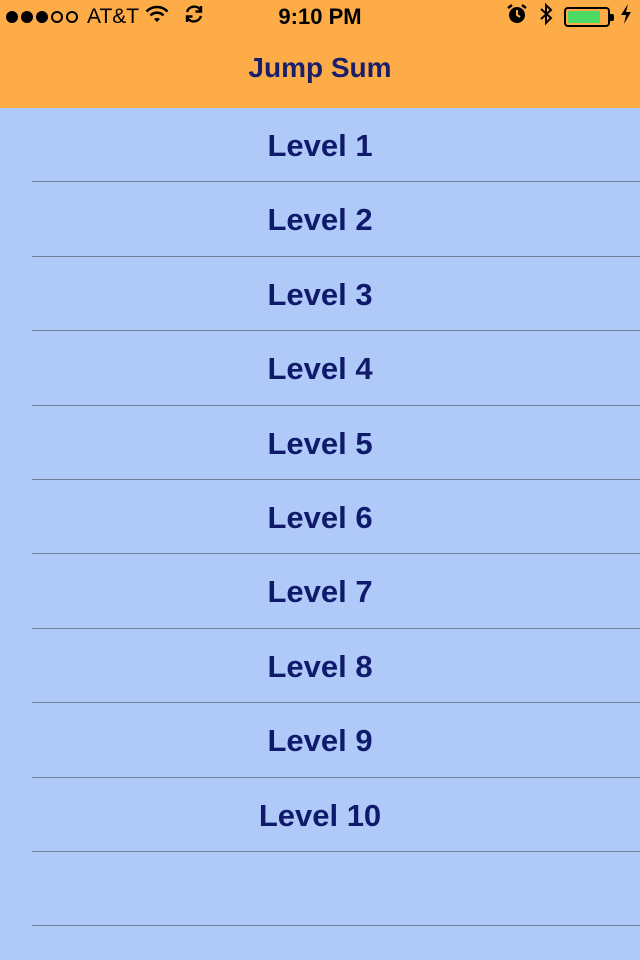 The image size is (640, 960). I want to click on list-item-label: Level 3, so click(320, 294).